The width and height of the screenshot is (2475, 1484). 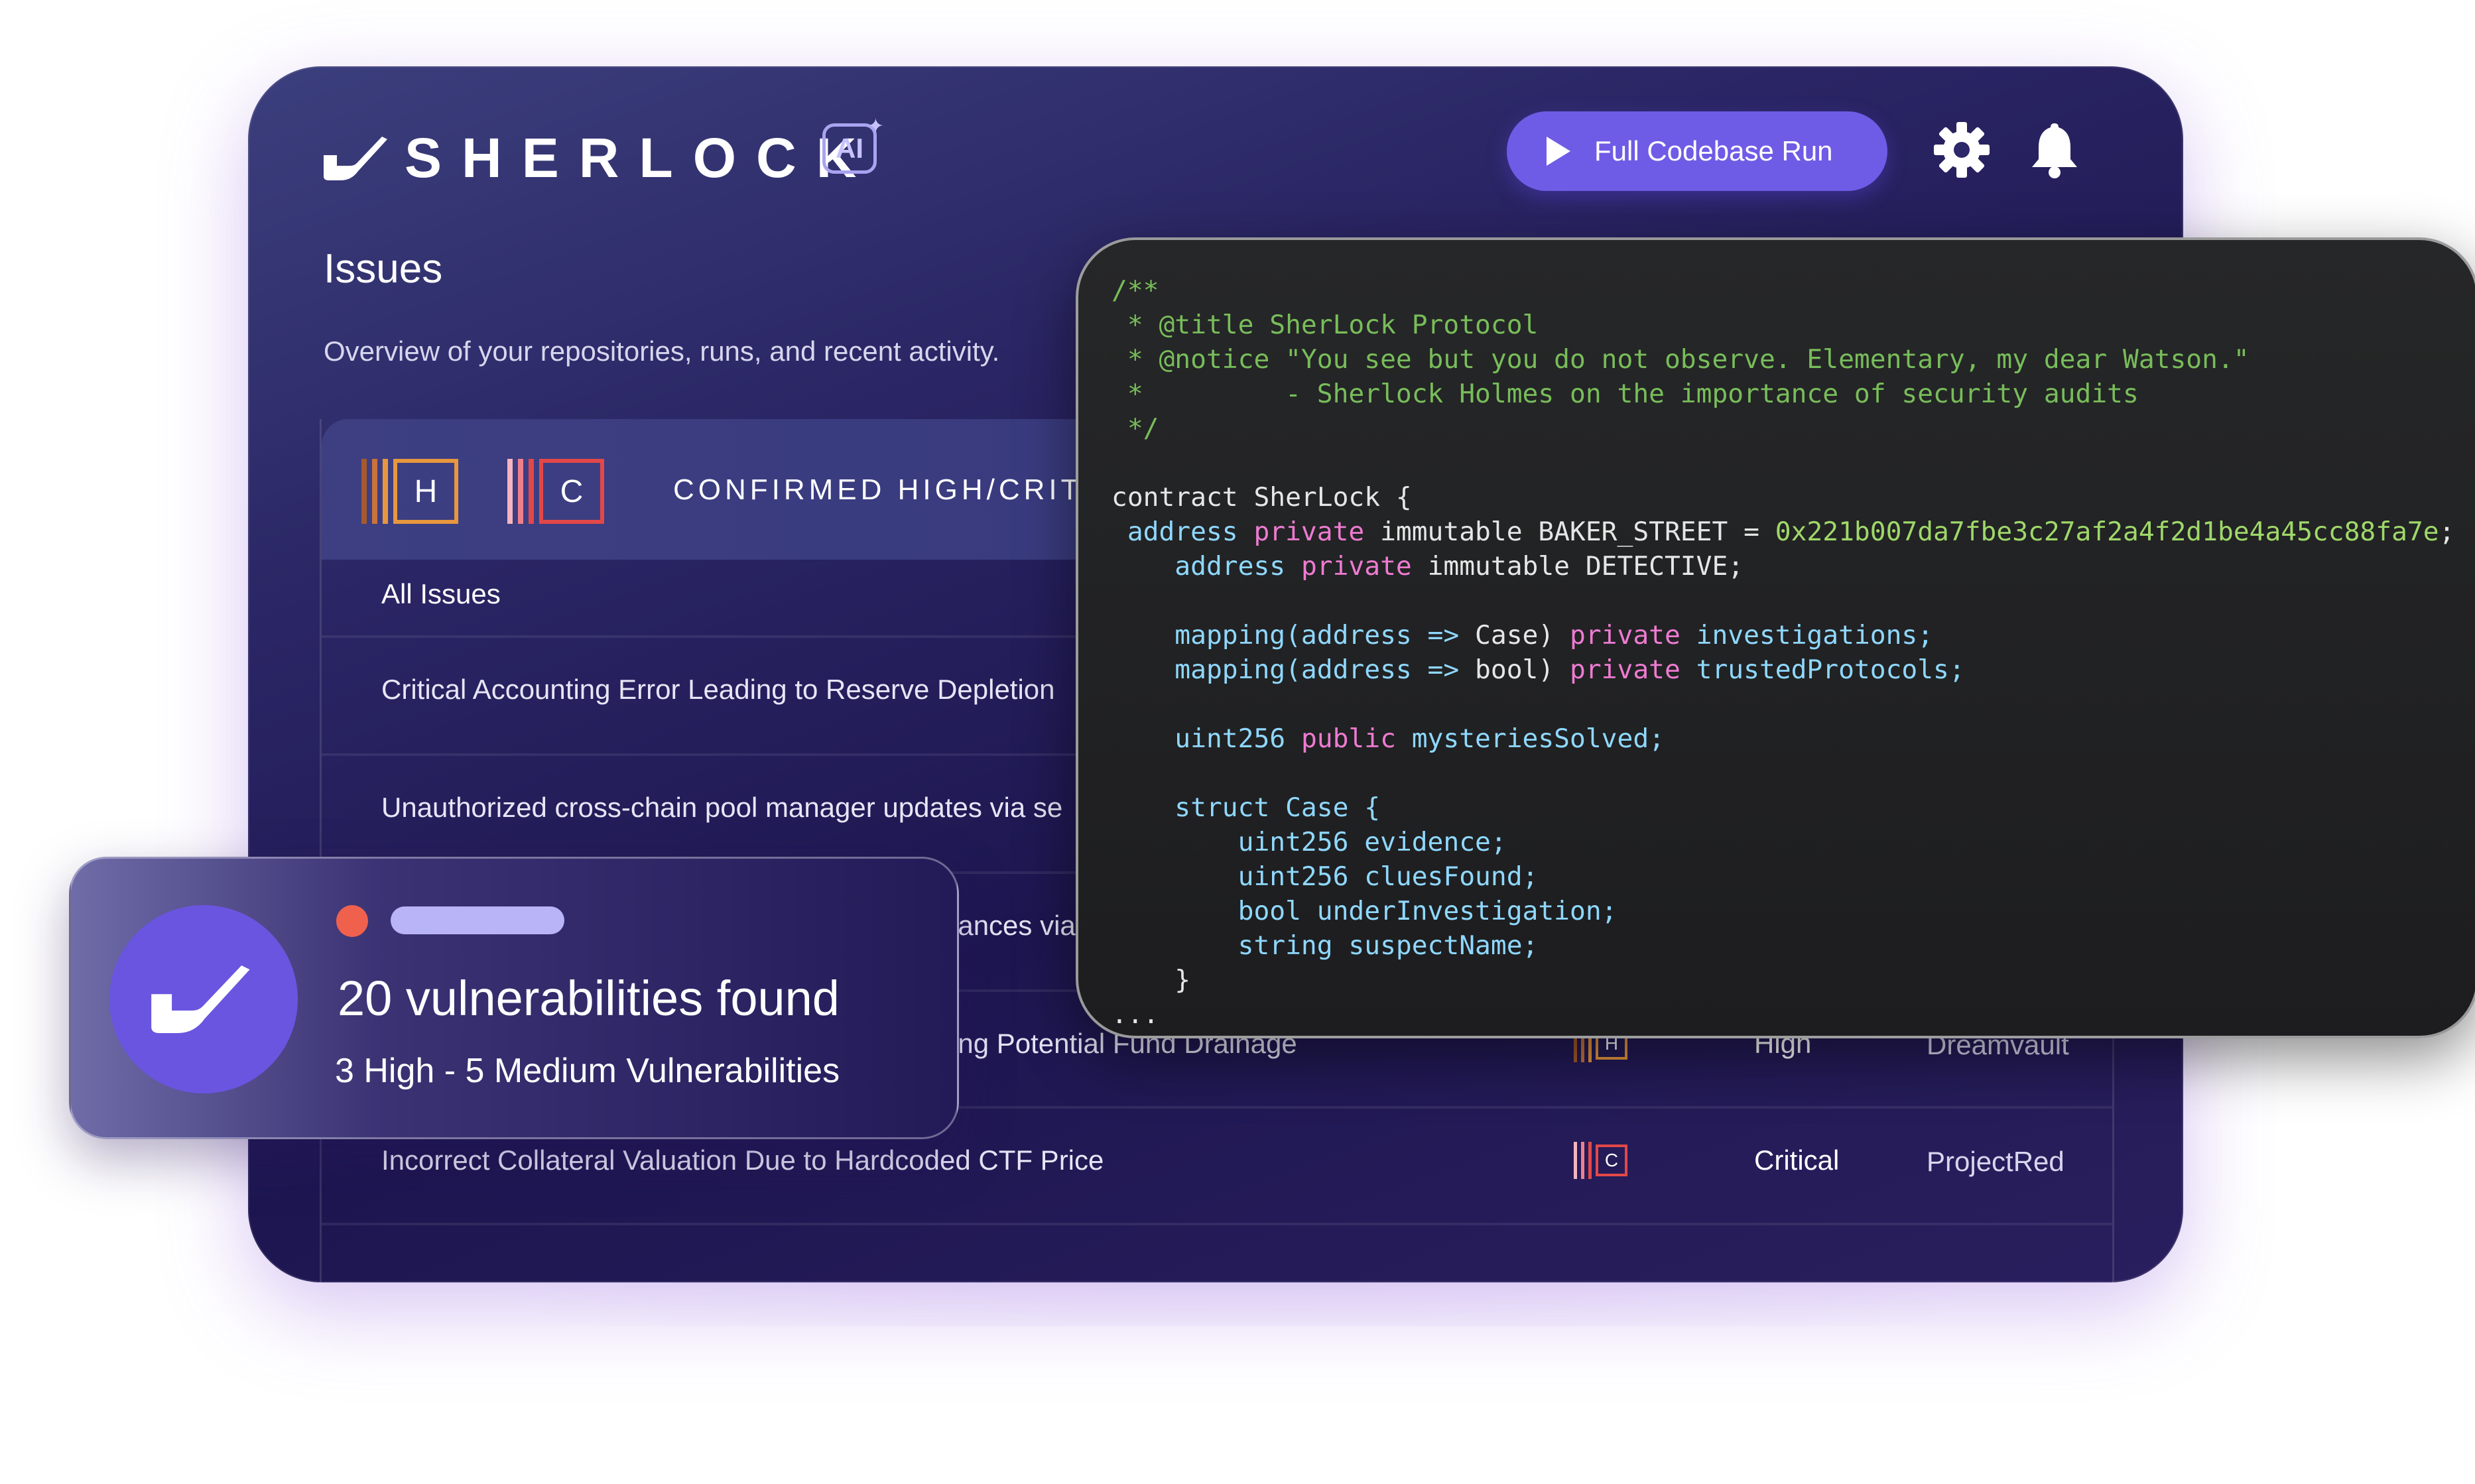 What do you see at coordinates (849, 148) in the screenshot?
I see `ai-badge-label: AI` at bounding box center [849, 148].